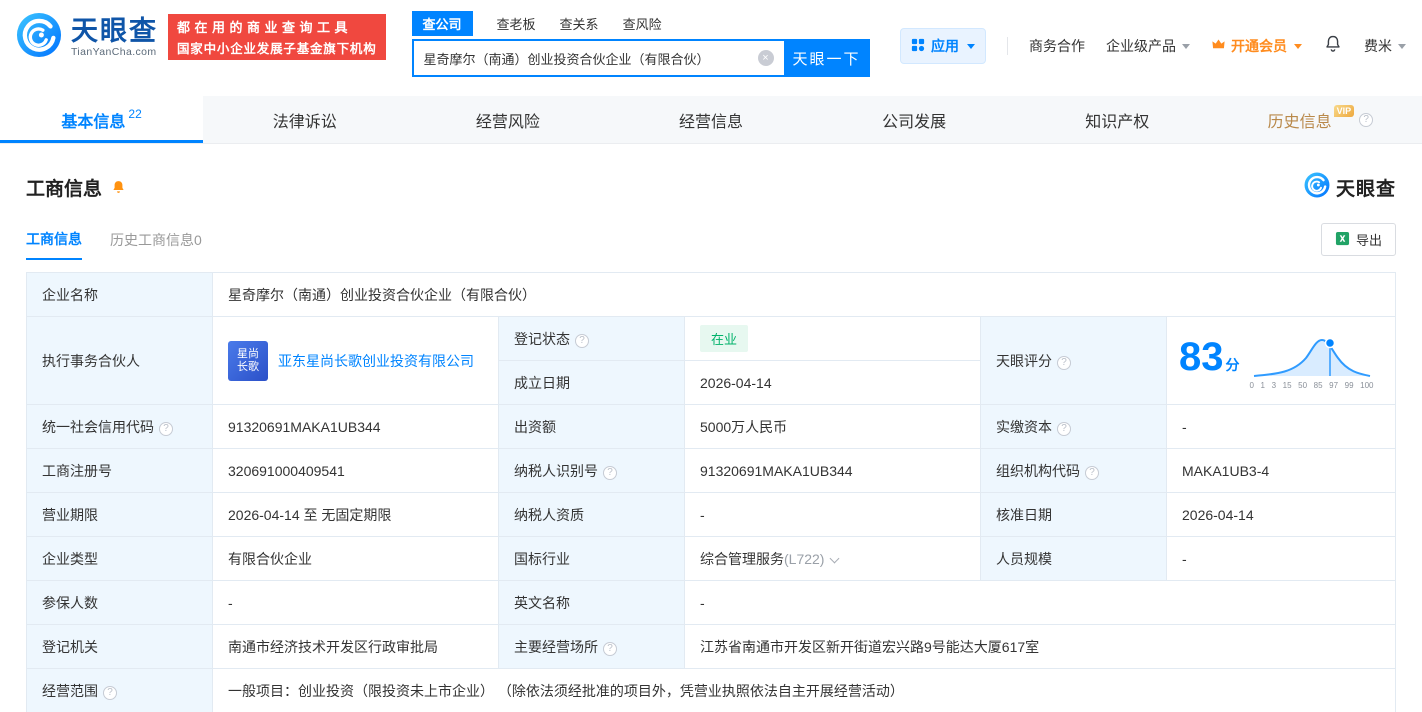 The height and width of the screenshot is (712, 1422). What do you see at coordinates (1368, 240) in the screenshot?
I see `export-label: 导出` at bounding box center [1368, 240].